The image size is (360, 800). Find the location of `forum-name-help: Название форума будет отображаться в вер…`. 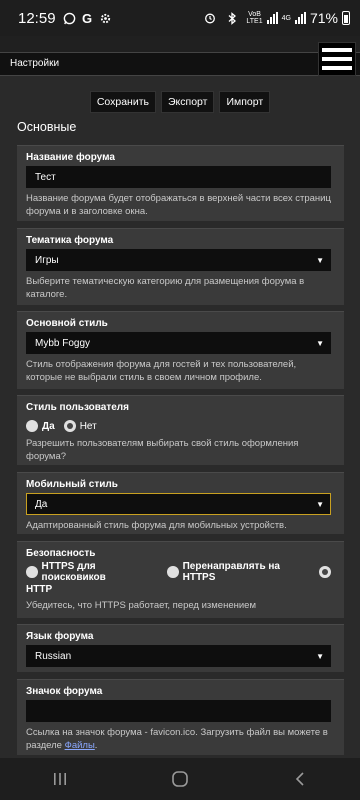

forum-name-help: Название форума будет отображаться в вер… is located at coordinates (178, 205).